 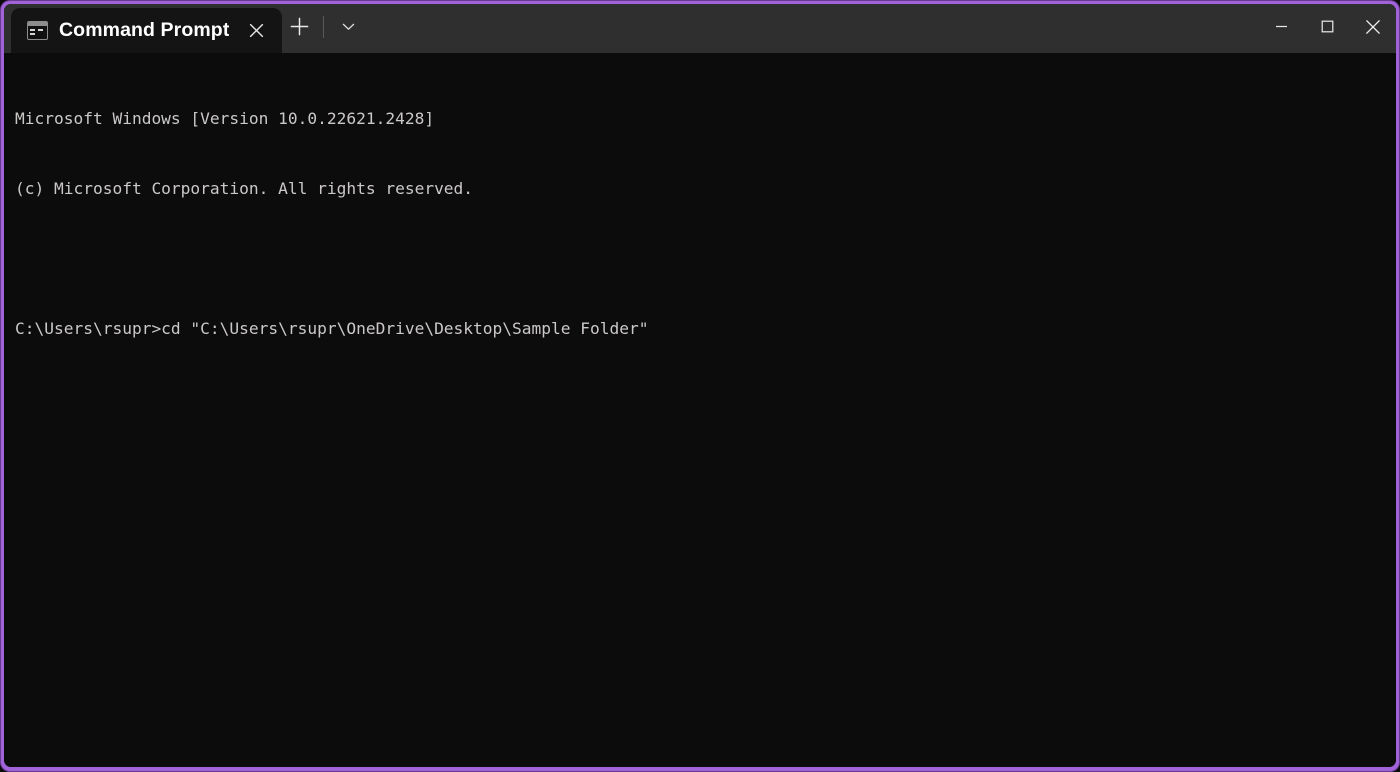 I want to click on new-tab-icon, so click(x=299, y=27).